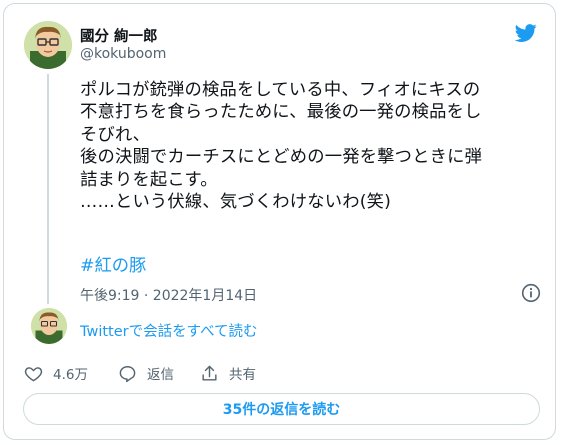 The width and height of the screenshot is (561, 445). I want to click on reply-button: 返信, so click(146, 373).